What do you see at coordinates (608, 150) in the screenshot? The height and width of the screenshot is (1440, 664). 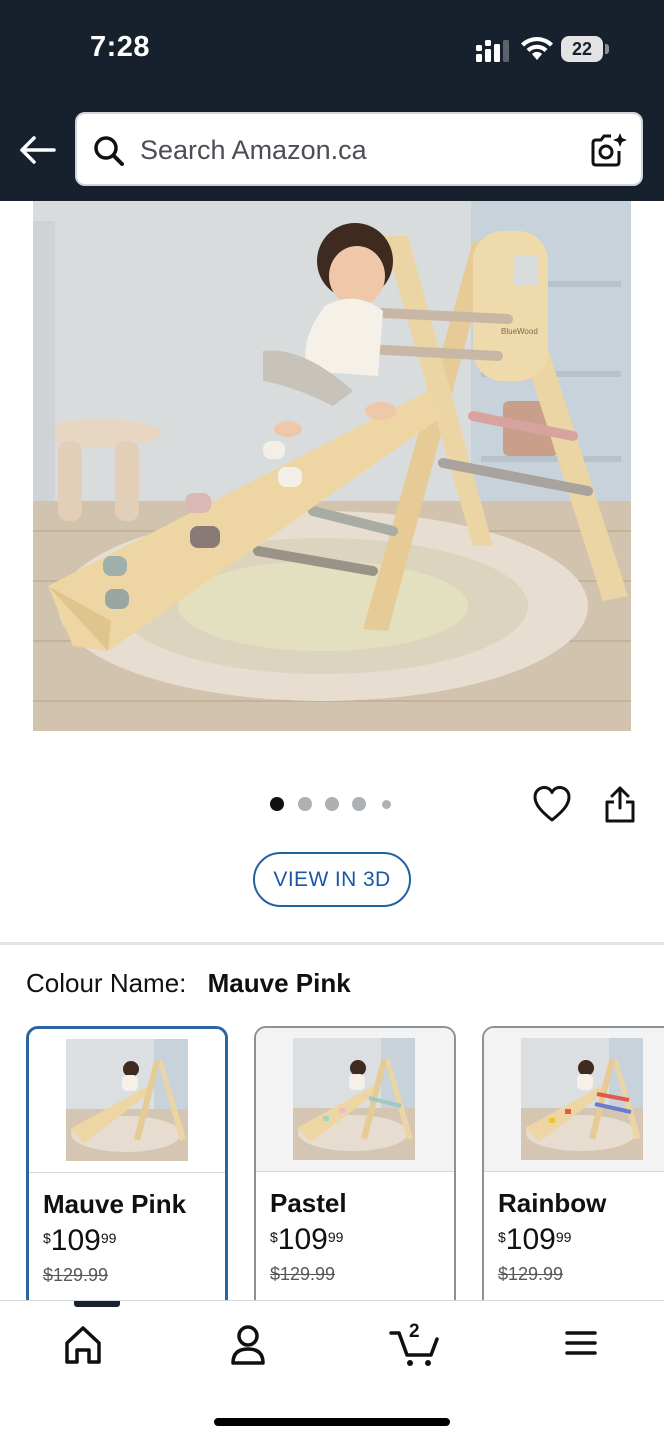 I see `camera-search-icon` at bounding box center [608, 150].